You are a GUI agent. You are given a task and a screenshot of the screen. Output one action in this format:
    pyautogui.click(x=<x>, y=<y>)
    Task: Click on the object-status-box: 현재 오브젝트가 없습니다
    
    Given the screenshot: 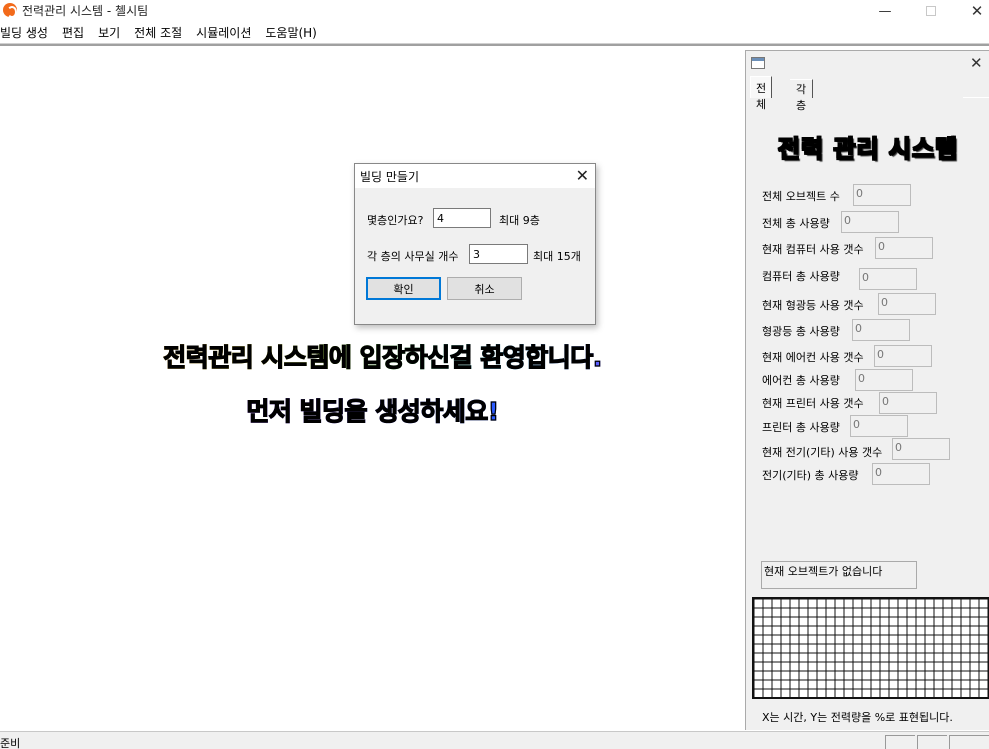 What is the action you would take?
    pyautogui.click(x=839, y=575)
    